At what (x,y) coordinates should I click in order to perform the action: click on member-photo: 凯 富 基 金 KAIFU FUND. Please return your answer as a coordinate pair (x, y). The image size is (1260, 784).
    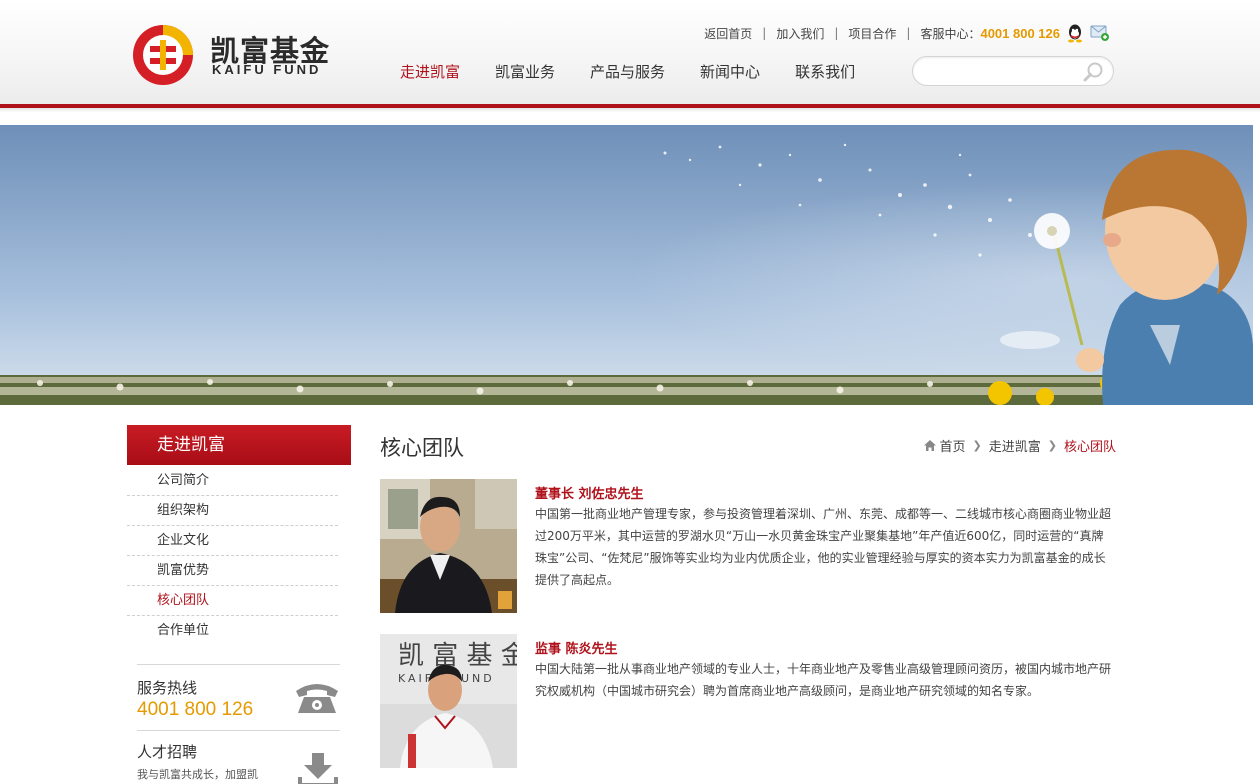
    Looking at the image, I should click on (448, 701).